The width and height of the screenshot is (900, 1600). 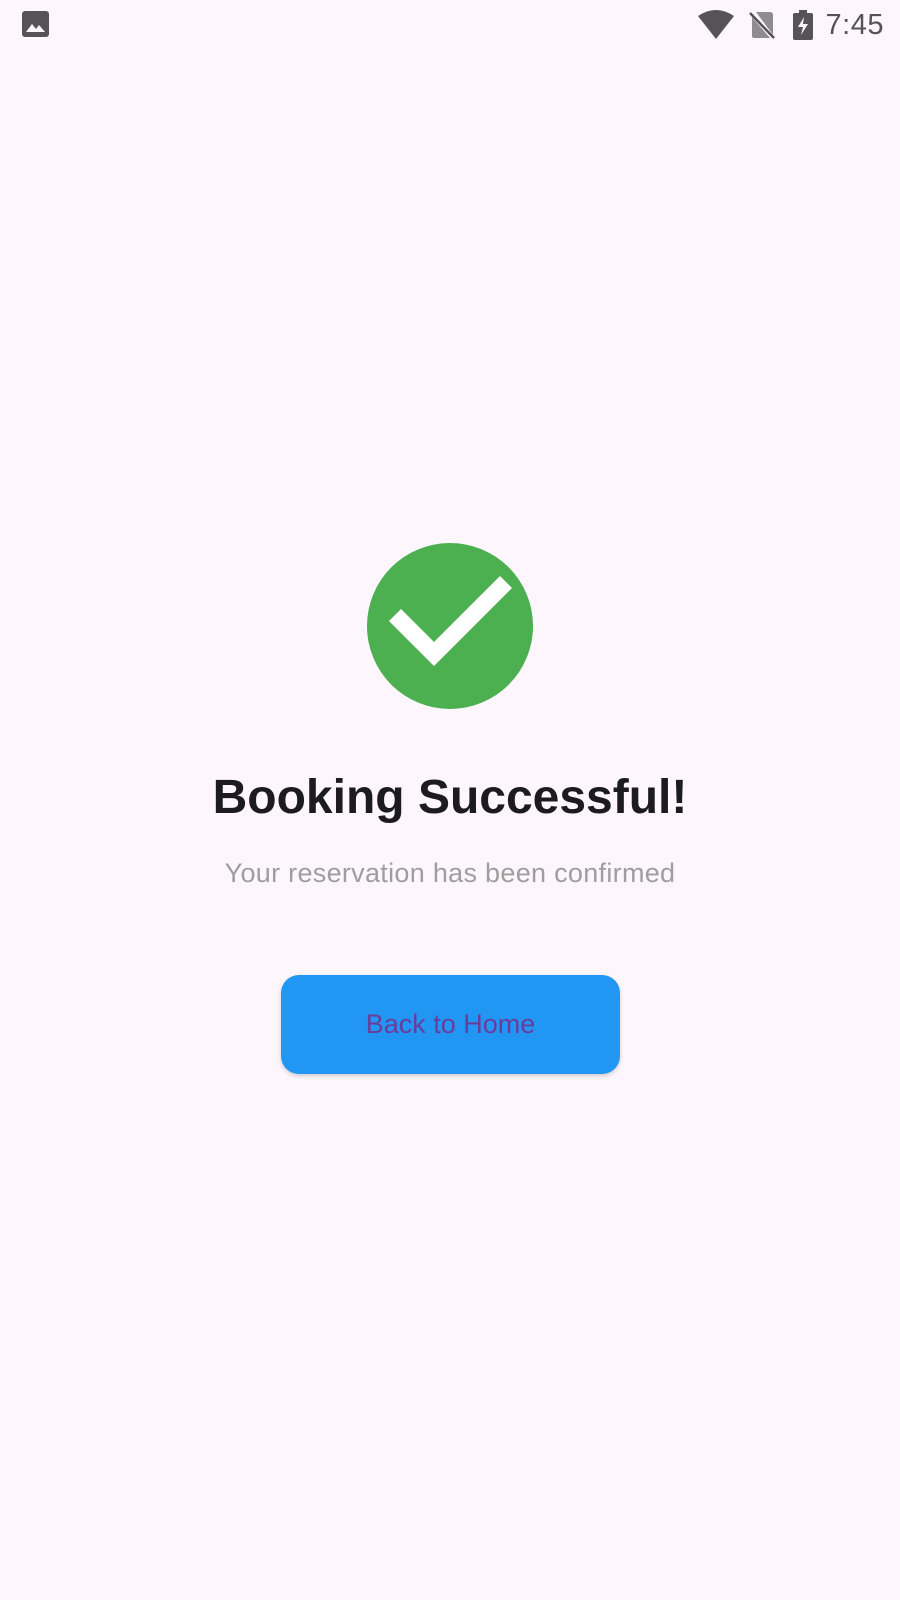 I want to click on status-time: 7:45, so click(x=854, y=24).